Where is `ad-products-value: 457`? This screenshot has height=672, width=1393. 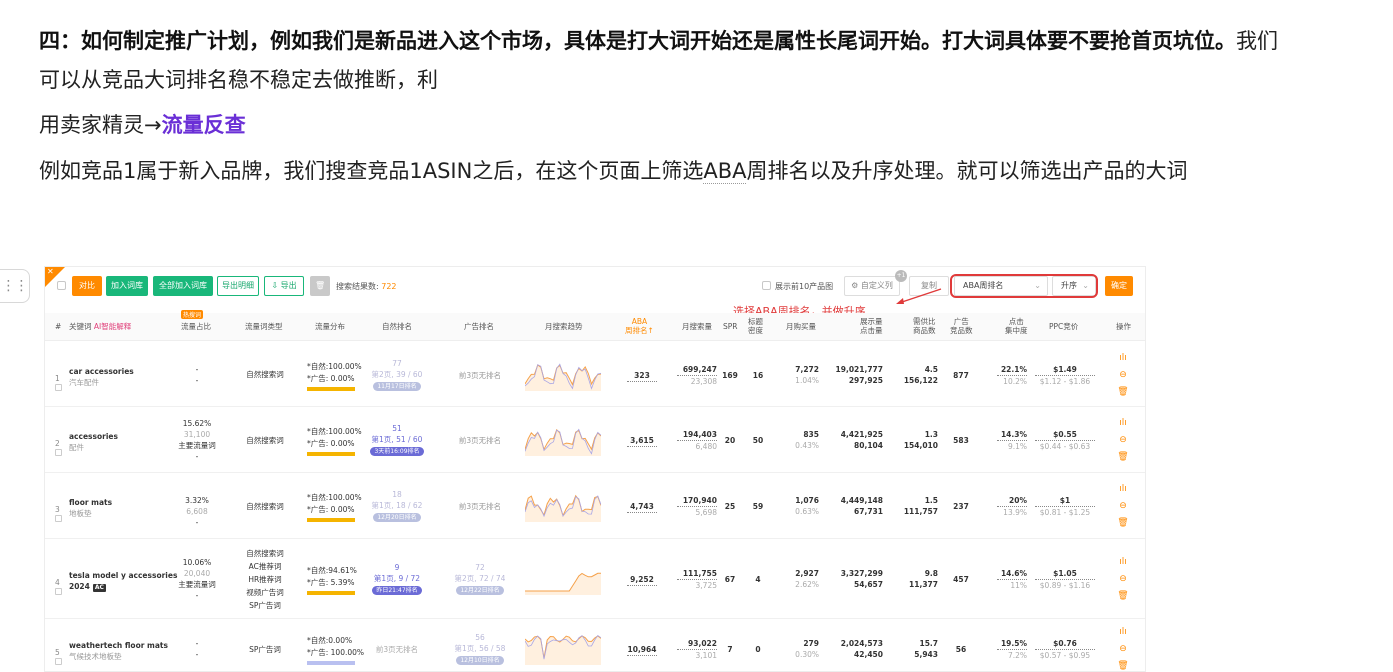
ad-products-value: 457 is located at coordinates (961, 579).